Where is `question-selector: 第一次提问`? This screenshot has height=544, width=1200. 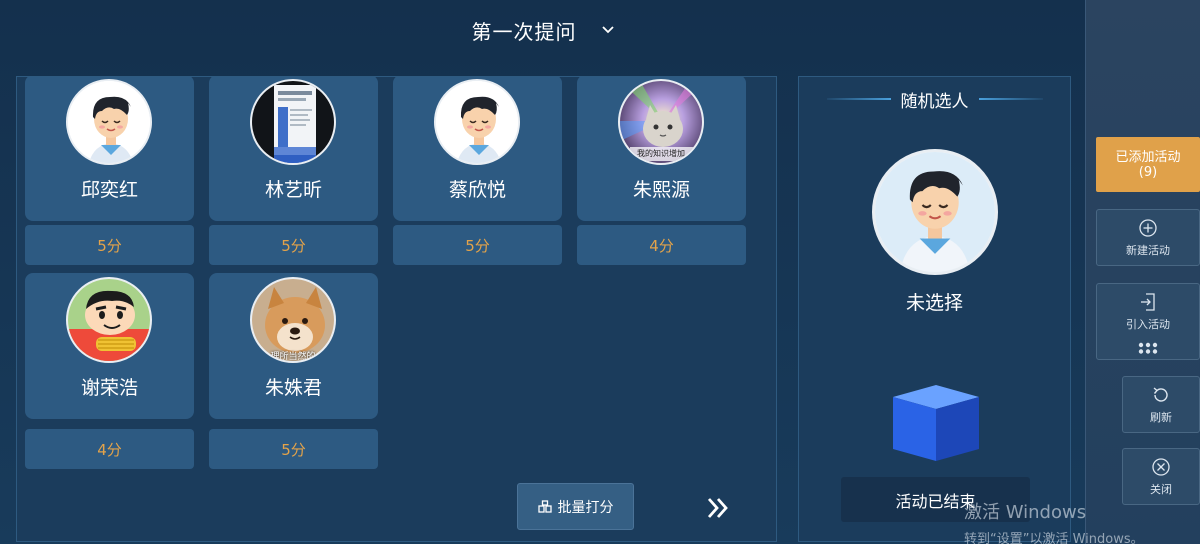 question-selector: 第一次提问 is located at coordinates (543, 30).